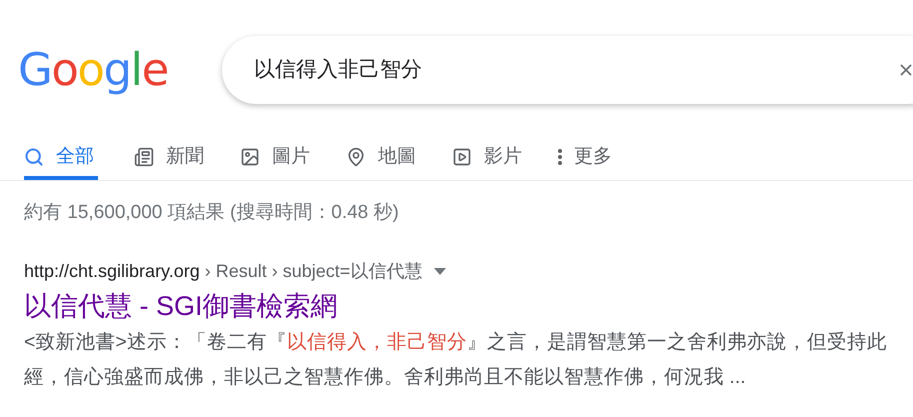 The height and width of the screenshot is (417, 913). What do you see at coordinates (112, 271) in the screenshot?
I see `result-url: http://cht.sgilibrary.org` at bounding box center [112, 271].